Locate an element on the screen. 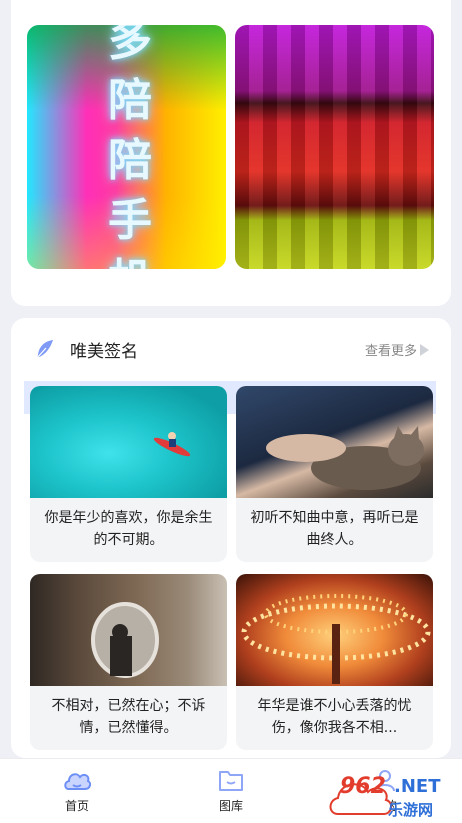 The width and height of the screenshot is (462, 823). view-more-link: 查看更多 is located at coordinates (397, 349).